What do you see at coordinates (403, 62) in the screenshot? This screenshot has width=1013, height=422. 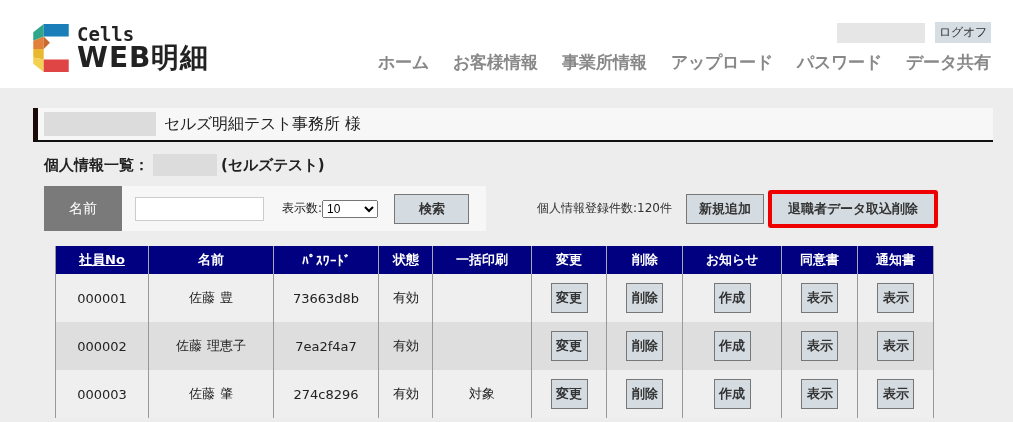 I see `nav-link: ホーム` at bounding box center [403, 62].